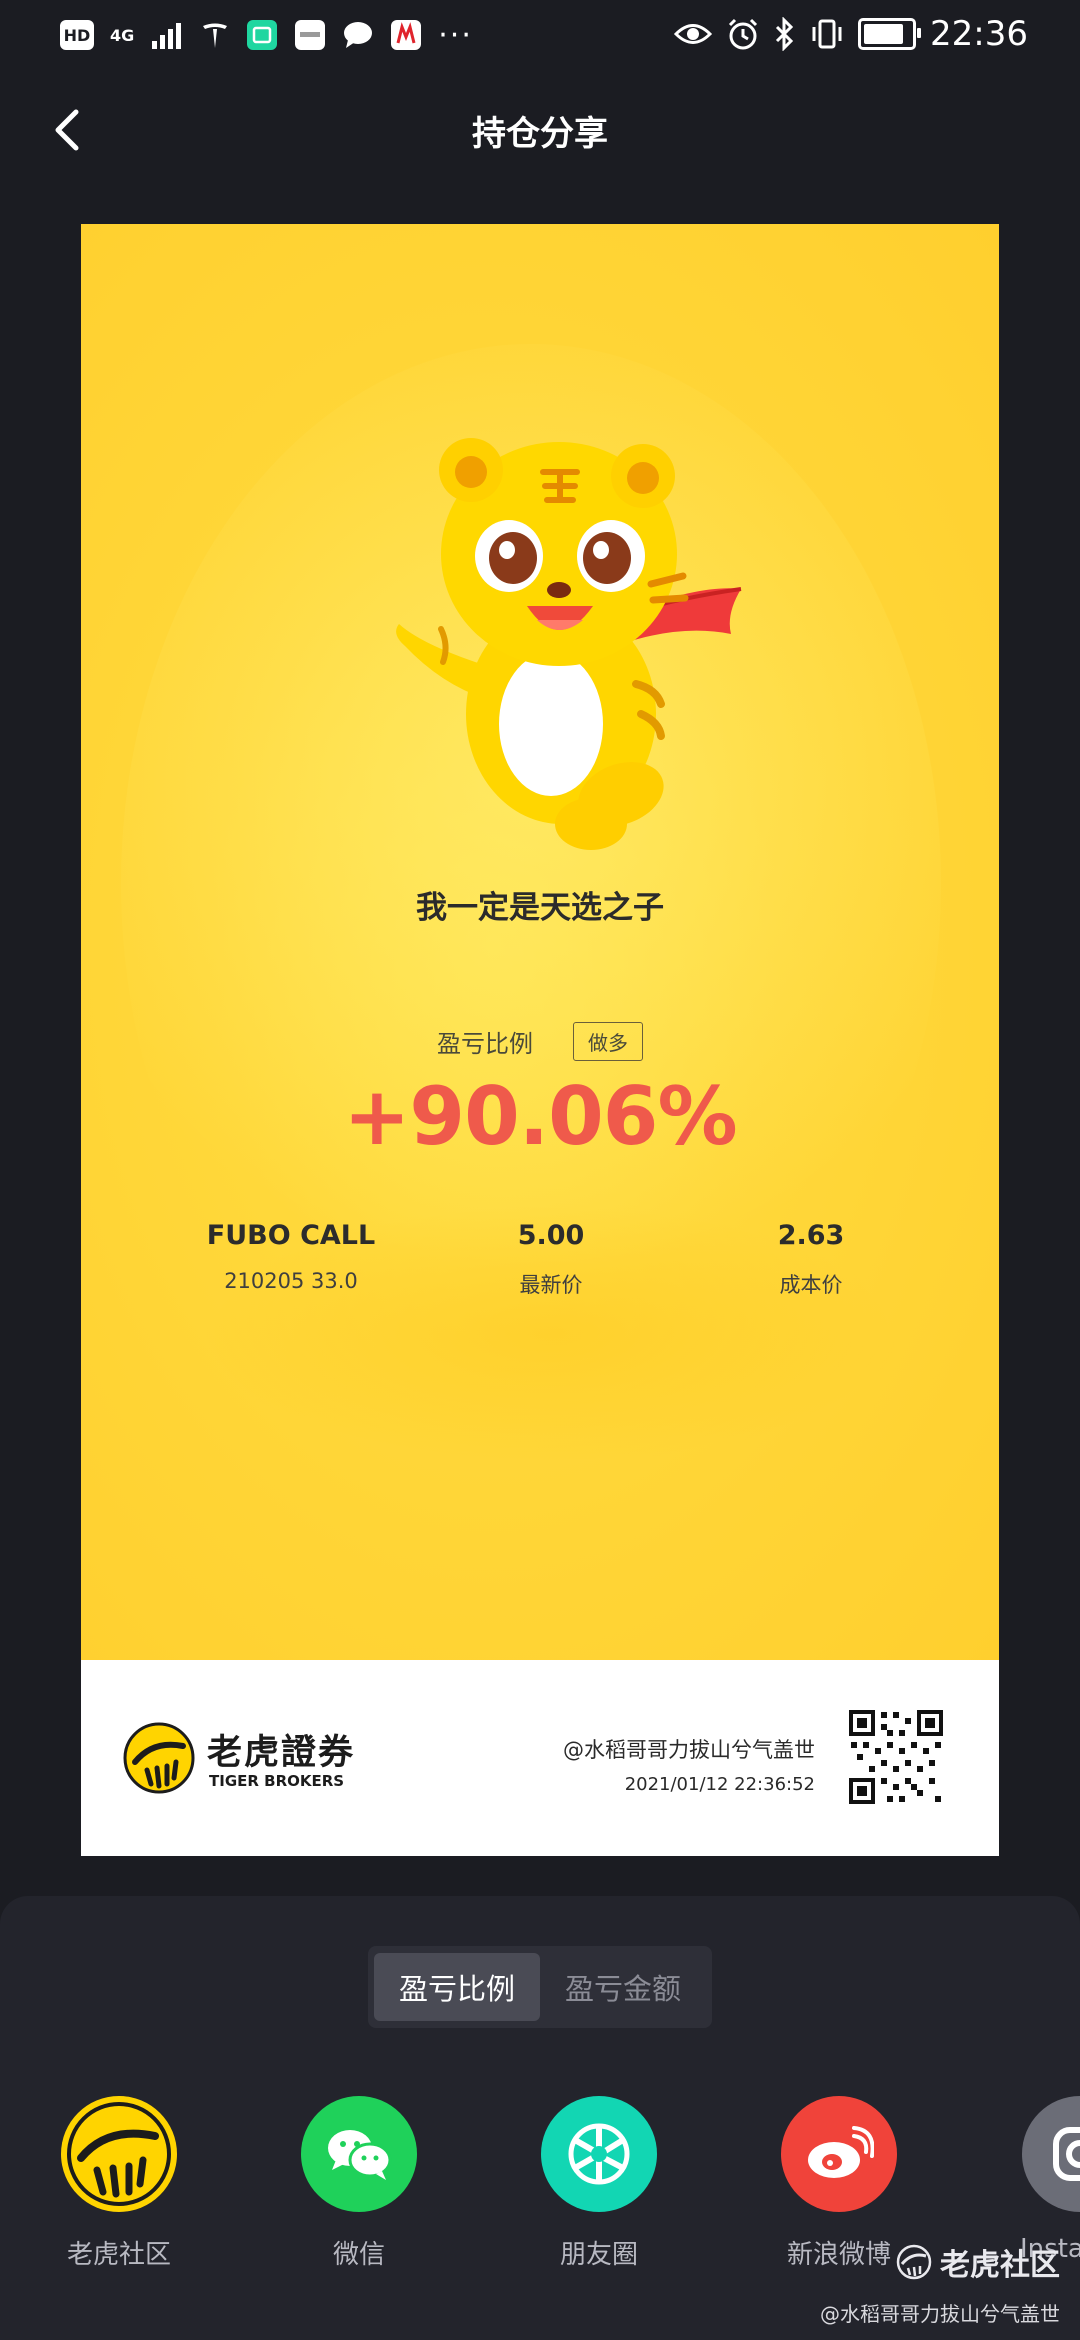  What do you see at coordinates (122, 35) in the screenshot?
I see `network-type-label: 4G` at bounding box center [122, 35].